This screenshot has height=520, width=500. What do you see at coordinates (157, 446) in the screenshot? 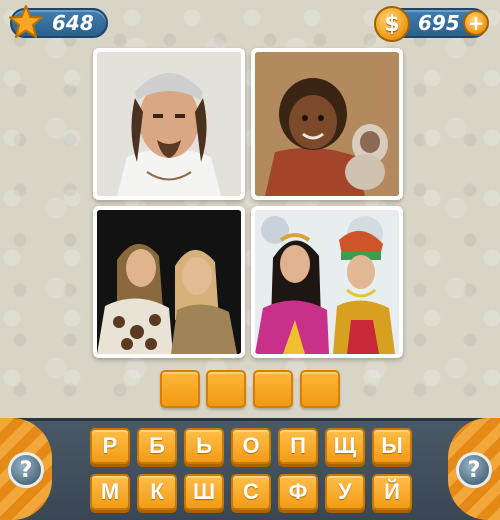
I see `letter-key: Б` at bounding box center [157, 446].